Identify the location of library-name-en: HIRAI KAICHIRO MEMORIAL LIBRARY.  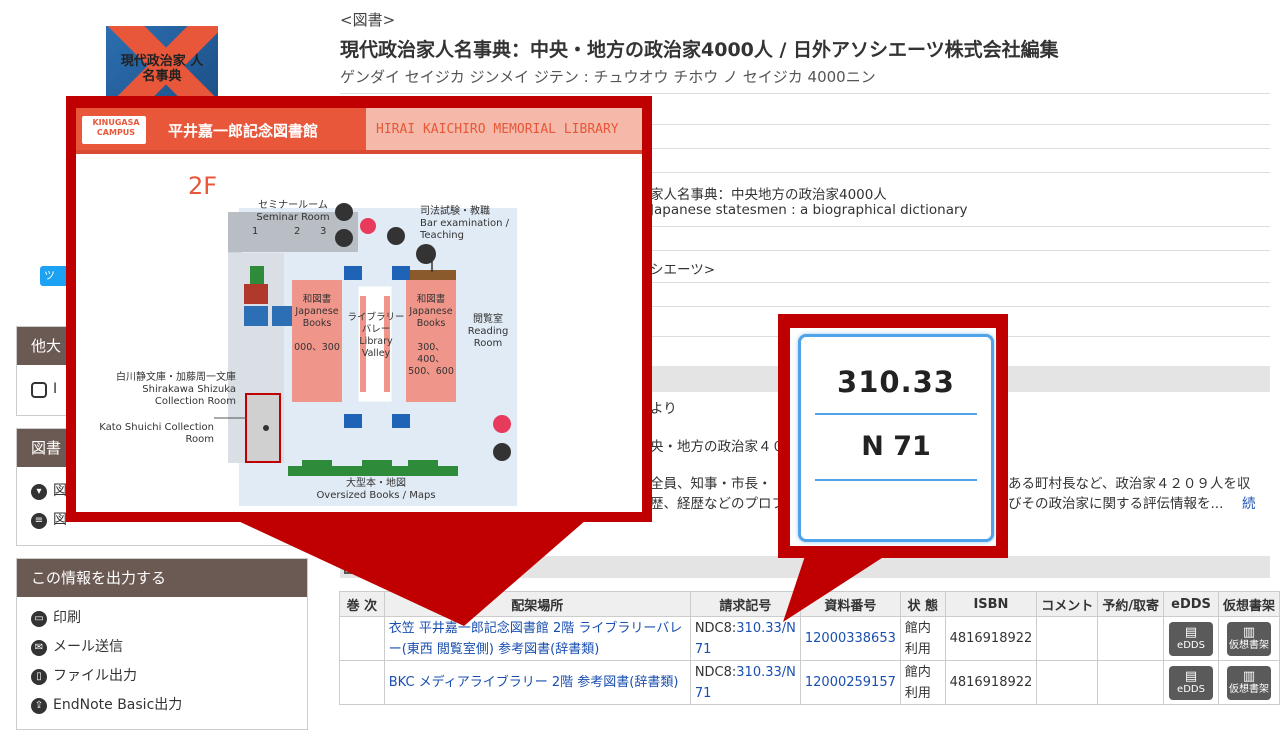
(497, 129).